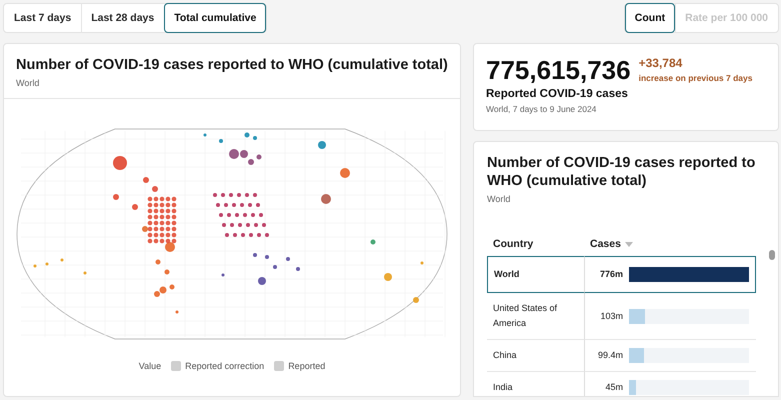 This screenshot has width=781, height=400. Describe the element at coordinates (605, 244) in the screenshot. I see `column-header: Cases` at that location.